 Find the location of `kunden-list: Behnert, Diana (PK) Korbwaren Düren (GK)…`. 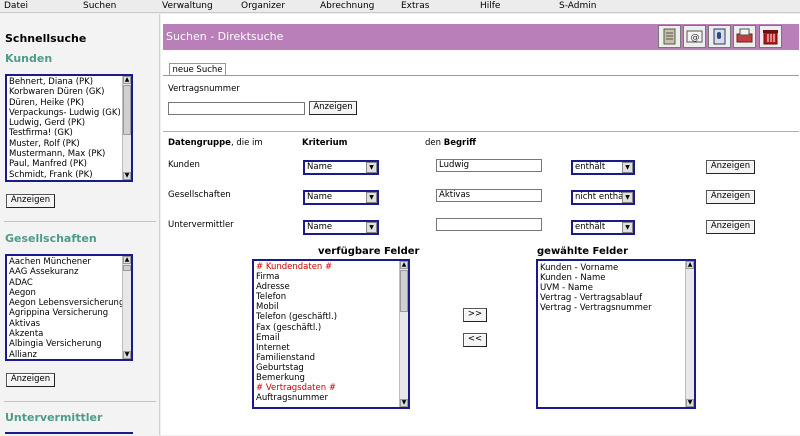

kunden-list: Behnert, Diana (PK) Korbwaren Düren (GK)… is located at coordinates (69, 128).